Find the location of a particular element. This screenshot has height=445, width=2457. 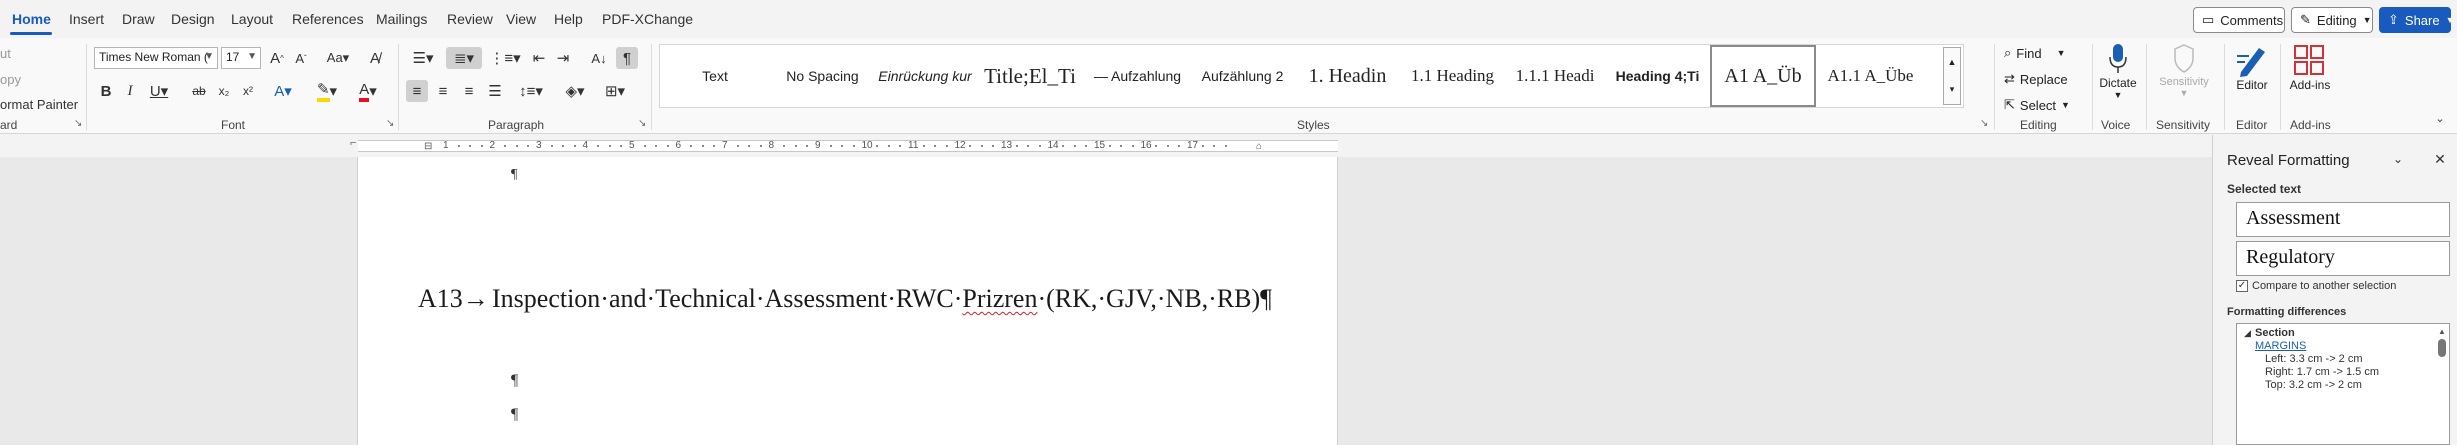

style-aufzaehlung-2: Aufzählung 2 is located at coordinates (1242, 76).